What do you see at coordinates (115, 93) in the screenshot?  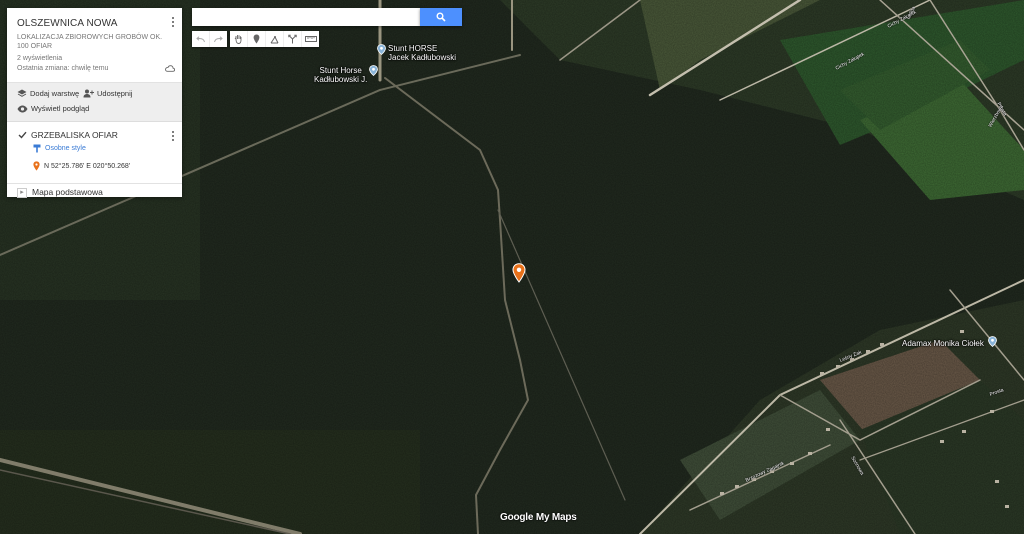 I see `share-label: Udostępnij` at bounding box center [115, 93].